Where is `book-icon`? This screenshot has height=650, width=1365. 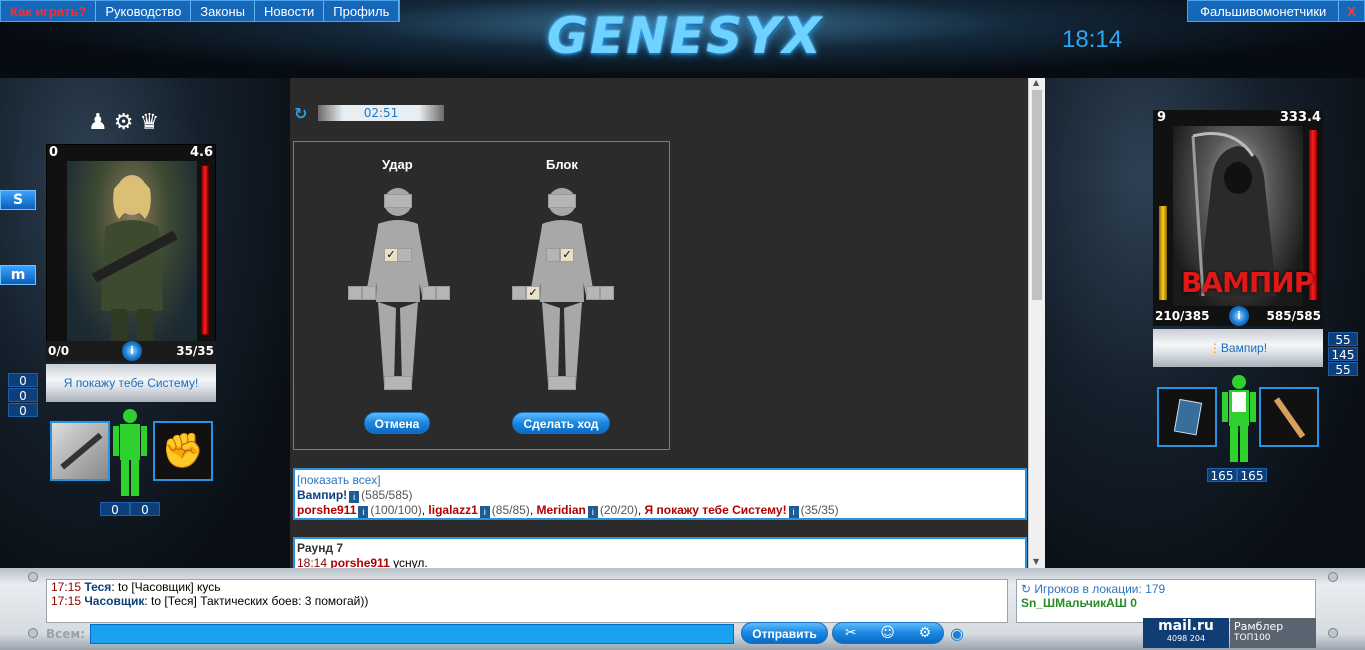
book-icon is located at coordinates (1188, 417).